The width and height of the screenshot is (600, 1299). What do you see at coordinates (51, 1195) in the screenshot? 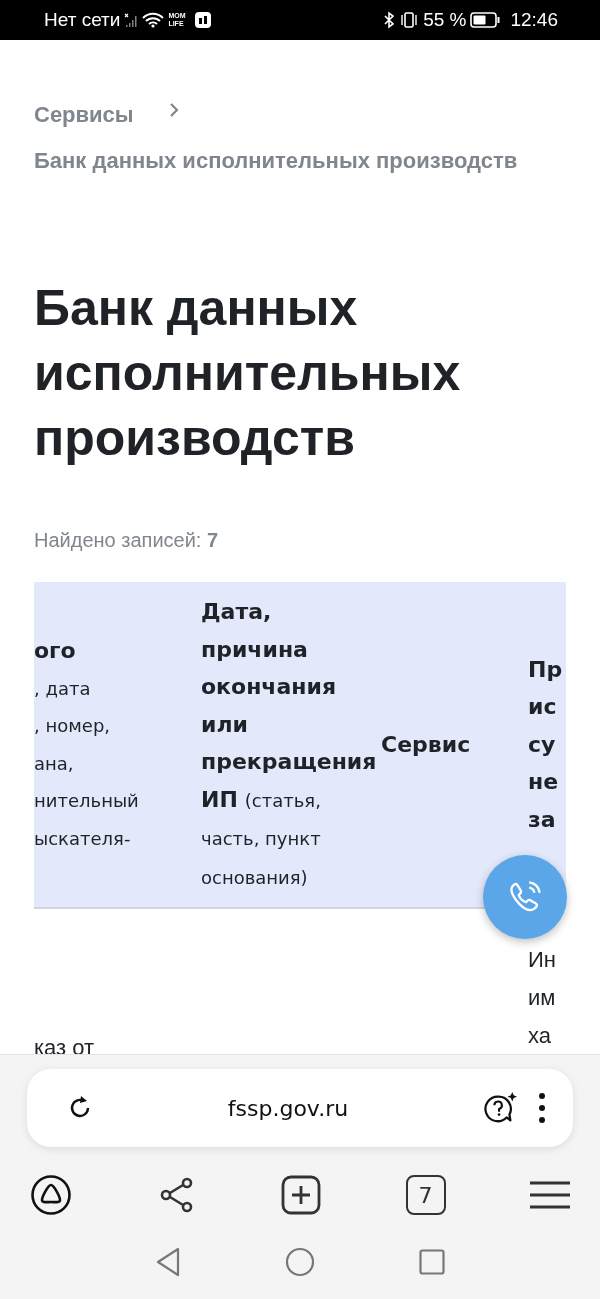
I see `assistant-icon` at bounding box center [51, 1195].